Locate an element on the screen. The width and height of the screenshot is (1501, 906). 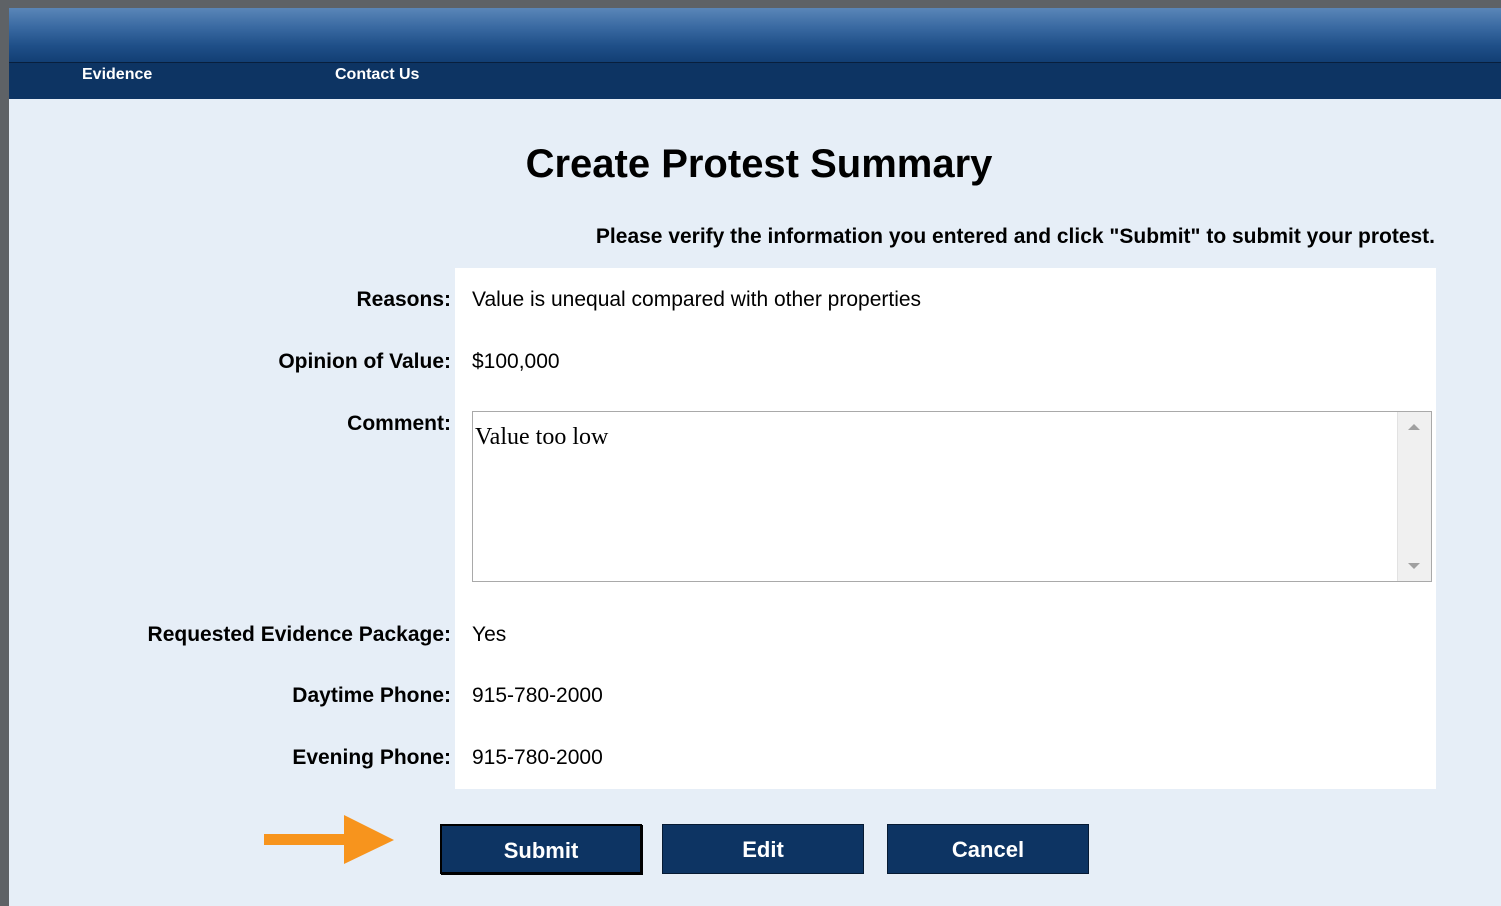
opinion-of-value-label: Opinion of Value: is located at coordinates (364, 361).